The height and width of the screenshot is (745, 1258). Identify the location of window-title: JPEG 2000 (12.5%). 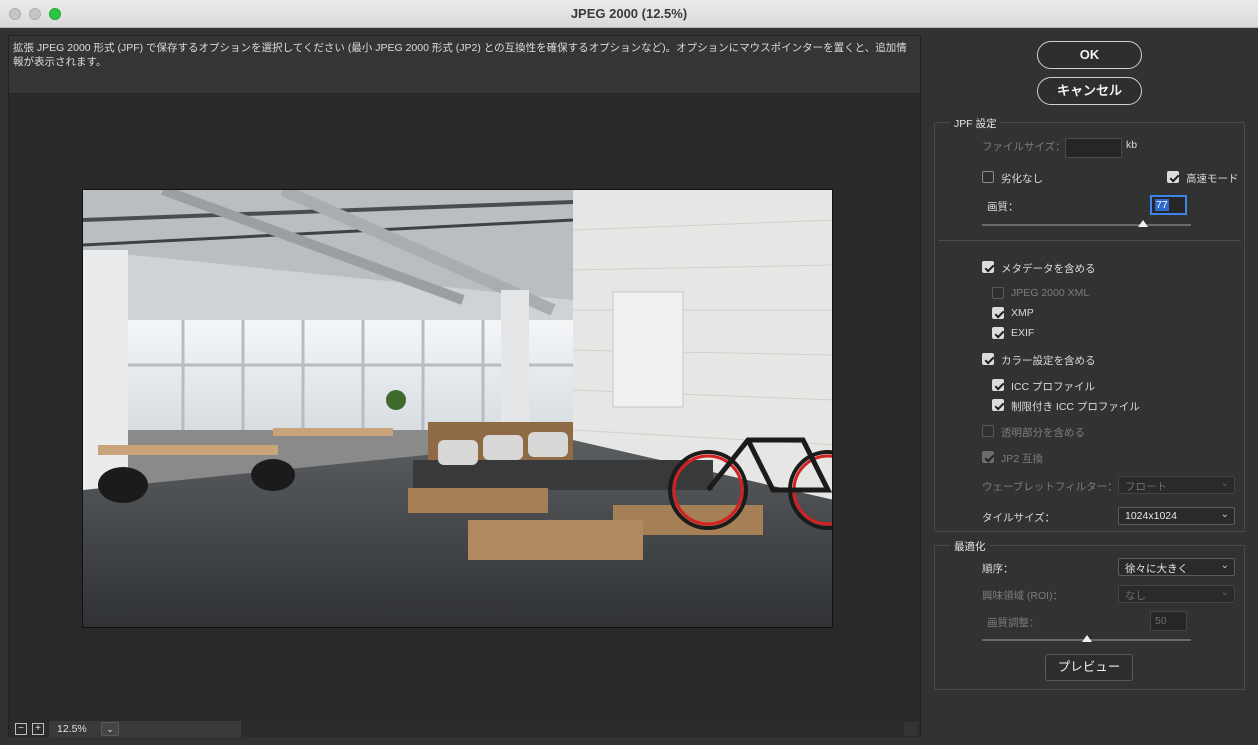
(629, 13).